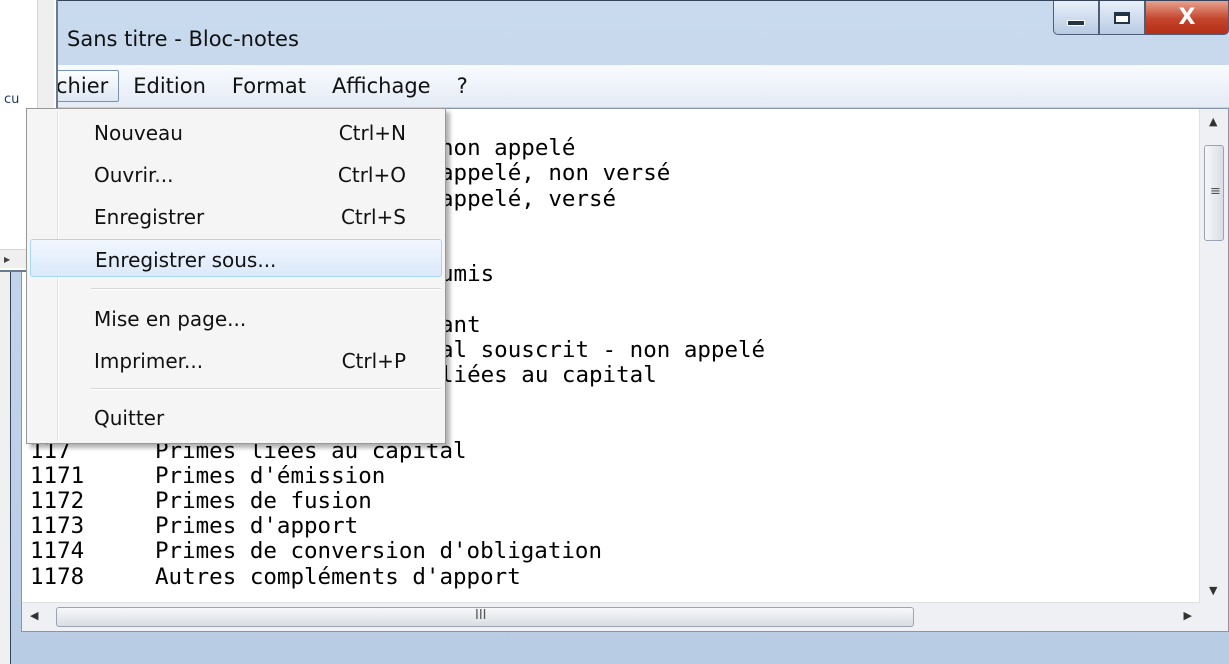 Image resolution: width=1229 pixels, height=664 pixels. I want to click on grip-icon: ≡, so click(1215, 191).